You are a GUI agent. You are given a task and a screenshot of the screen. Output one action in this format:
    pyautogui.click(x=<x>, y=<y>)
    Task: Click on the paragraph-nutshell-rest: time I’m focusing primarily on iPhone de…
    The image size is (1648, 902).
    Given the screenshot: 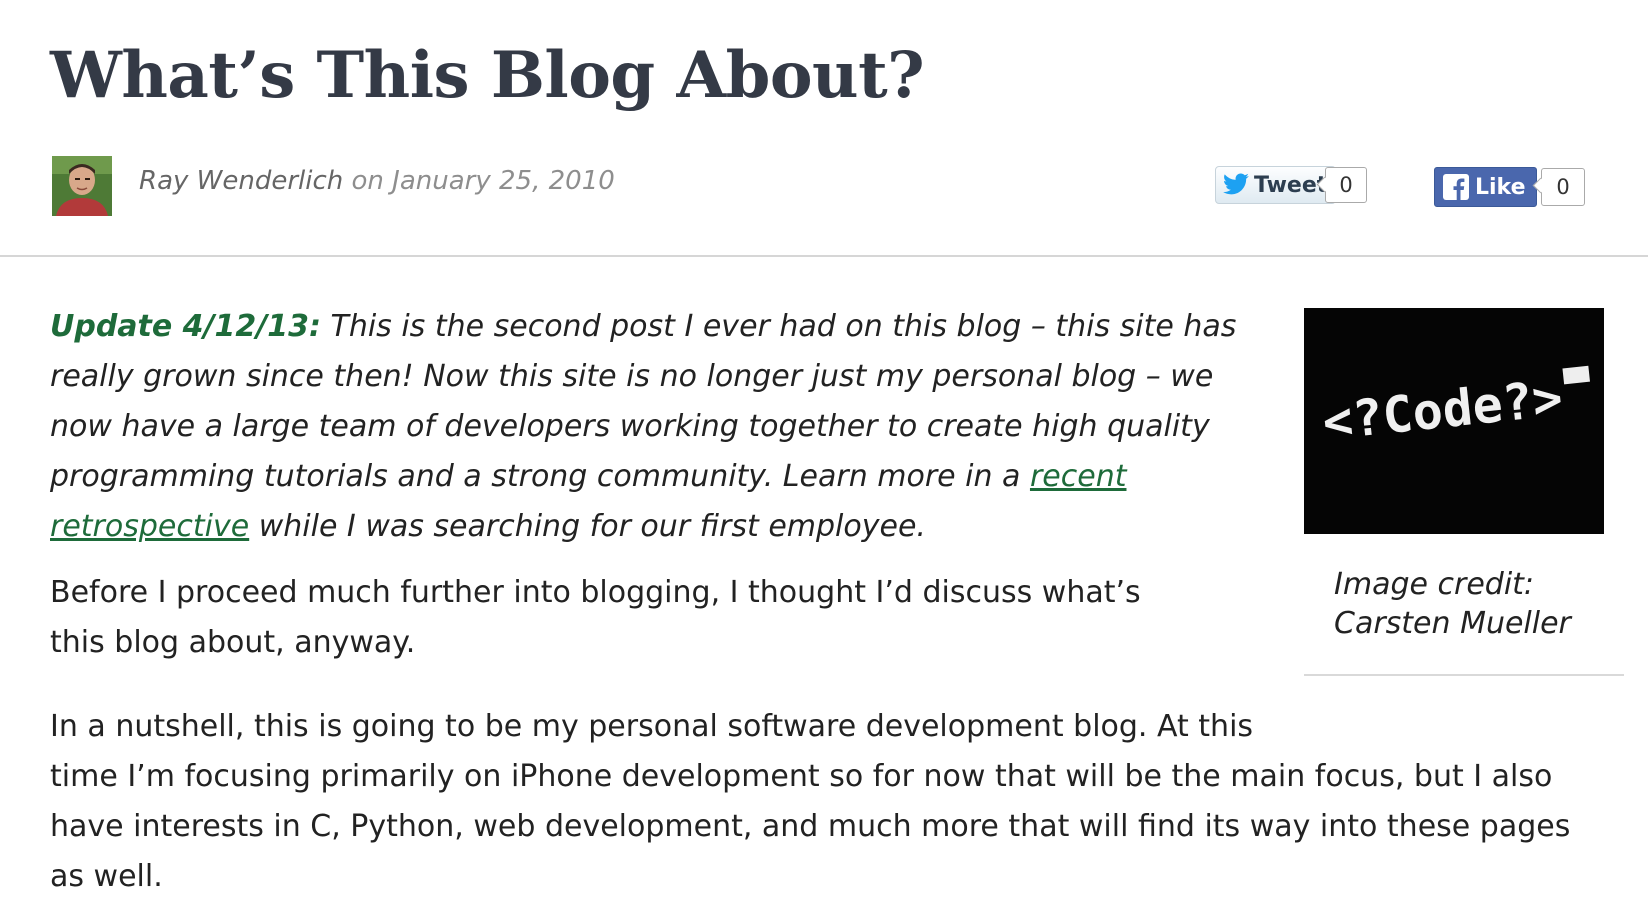 What is the action you would take?
    pyautogui.click(x=810, y=826)
    